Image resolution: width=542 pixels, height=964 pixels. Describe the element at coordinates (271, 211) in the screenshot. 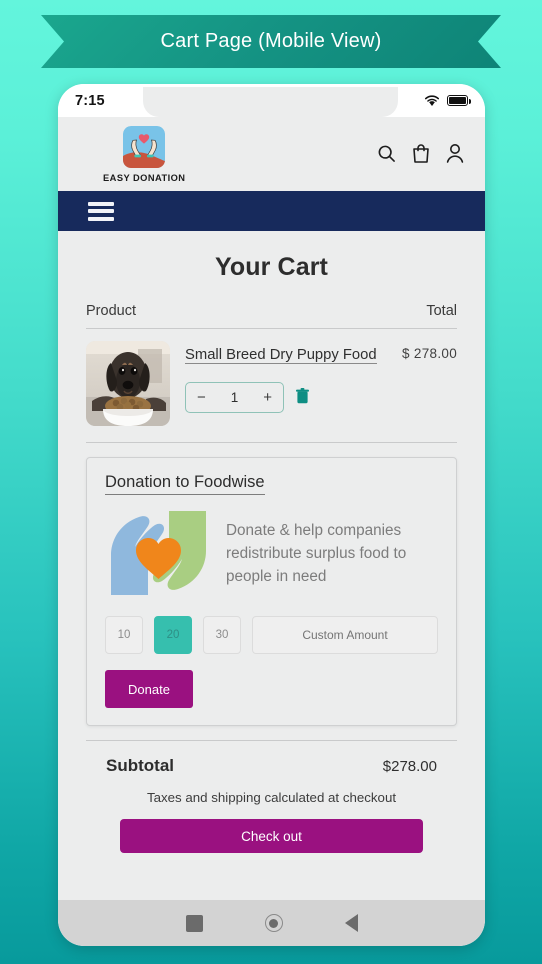

I see `mobile-navbar` at that location.